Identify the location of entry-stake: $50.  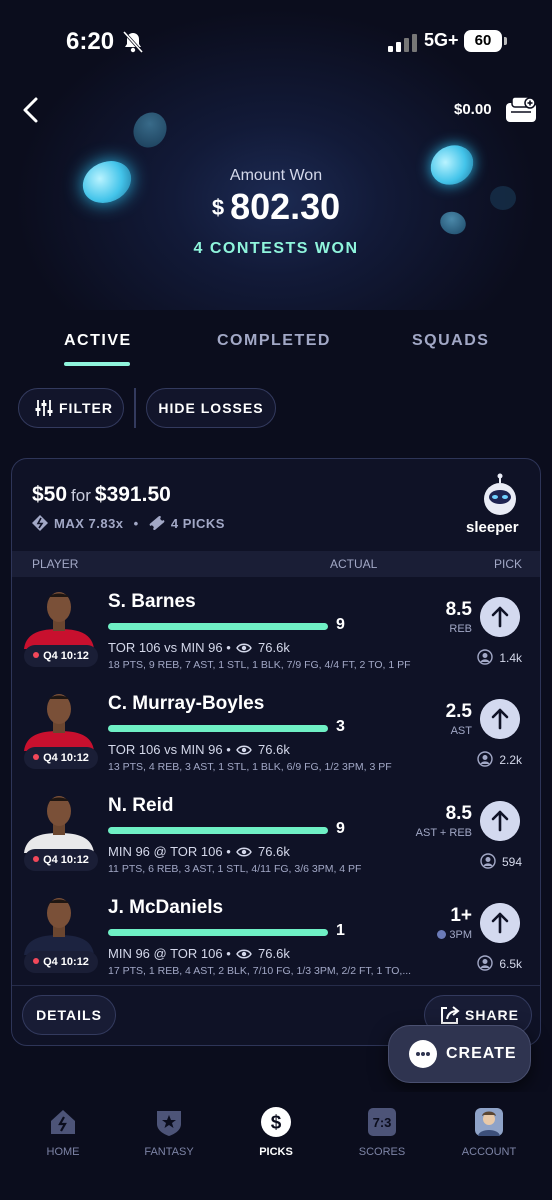
(50, 494).